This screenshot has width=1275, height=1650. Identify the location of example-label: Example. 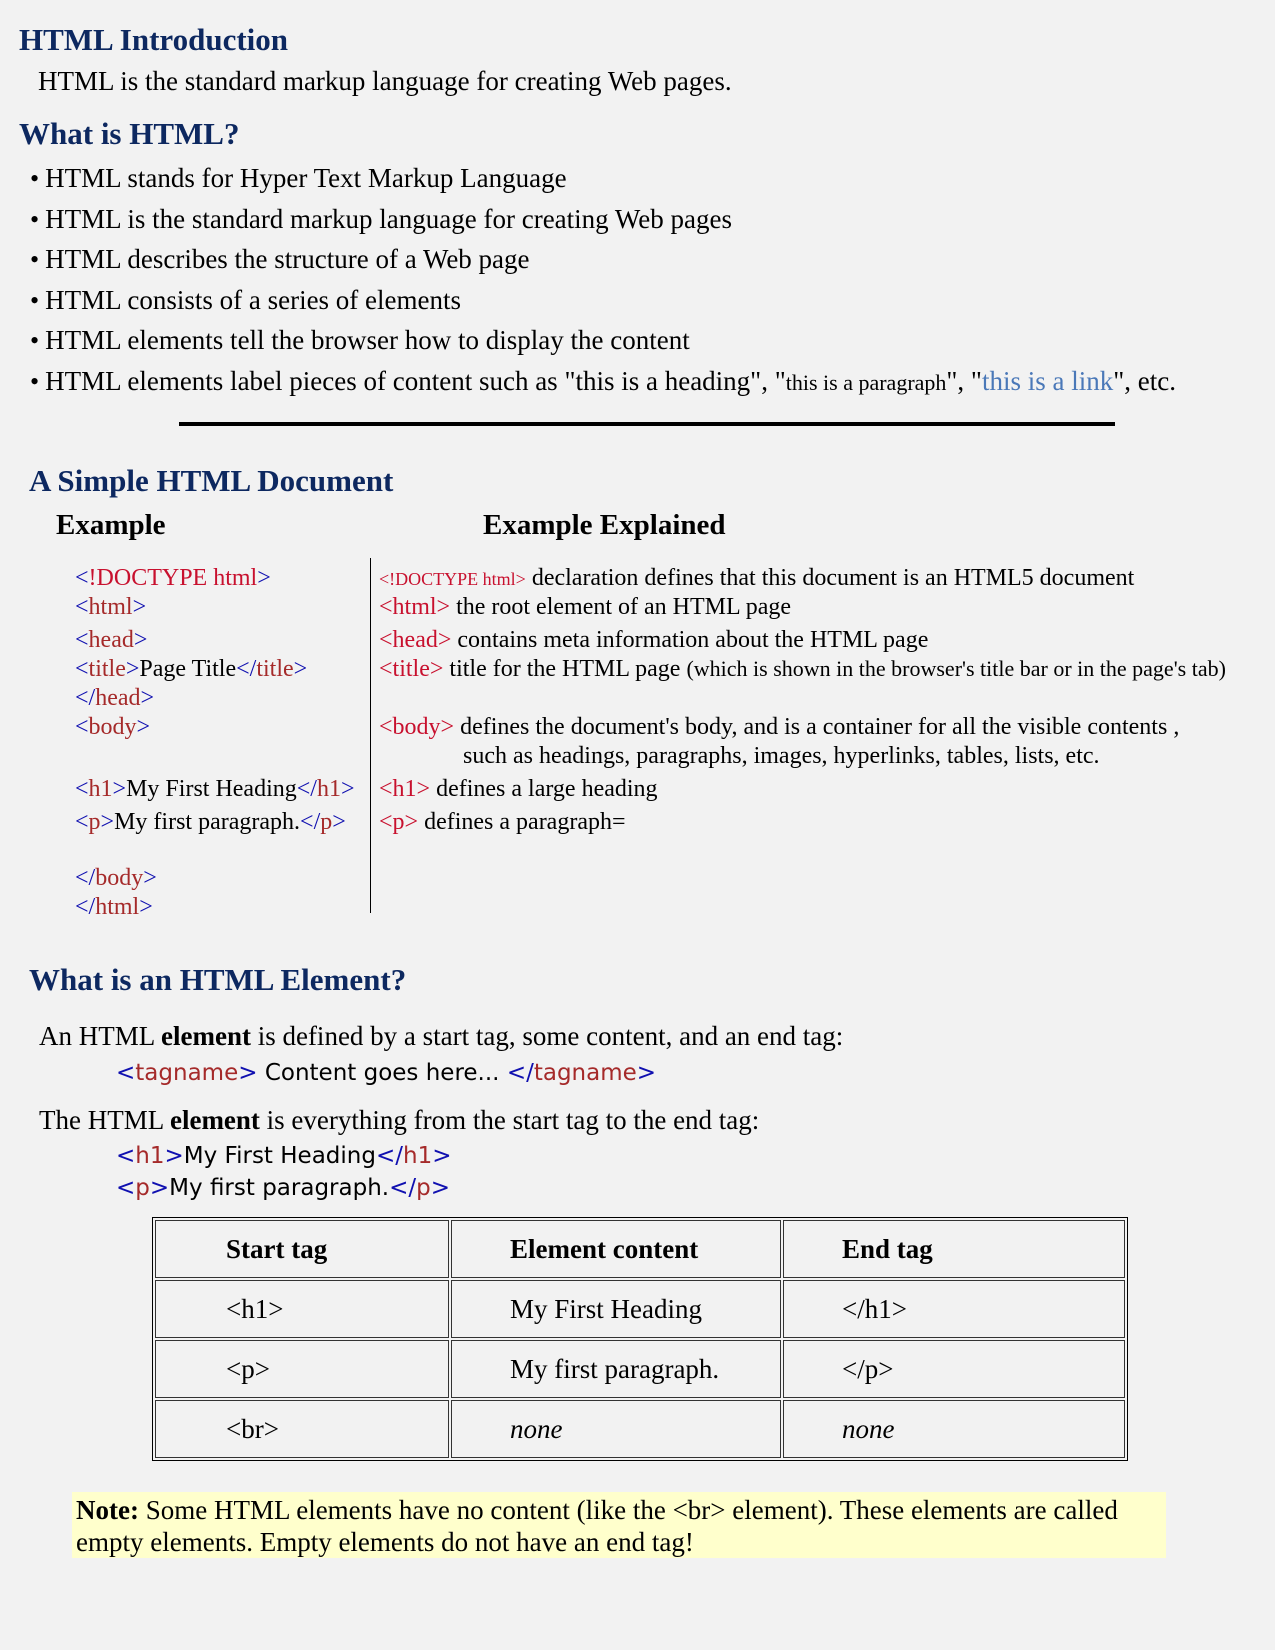
(111, 525).